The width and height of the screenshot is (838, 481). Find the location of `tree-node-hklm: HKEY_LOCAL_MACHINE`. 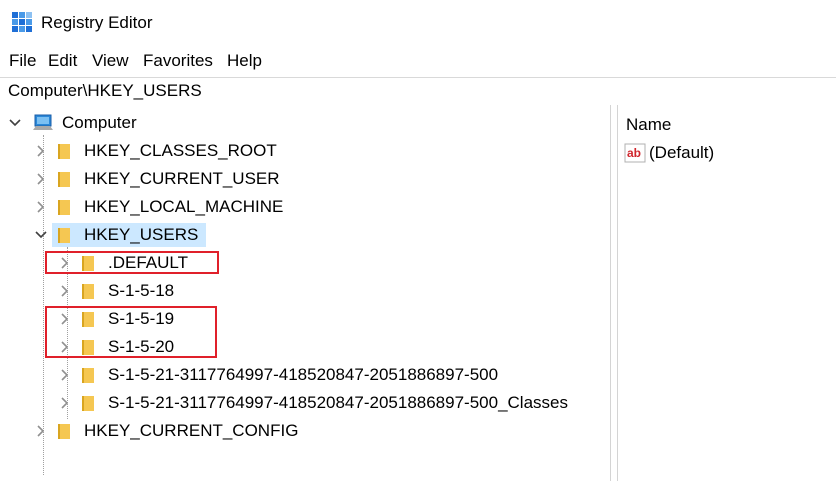

tree-node-hklm: HKEY_LOCAL_MACHINE is located at coordinates (160, 207).